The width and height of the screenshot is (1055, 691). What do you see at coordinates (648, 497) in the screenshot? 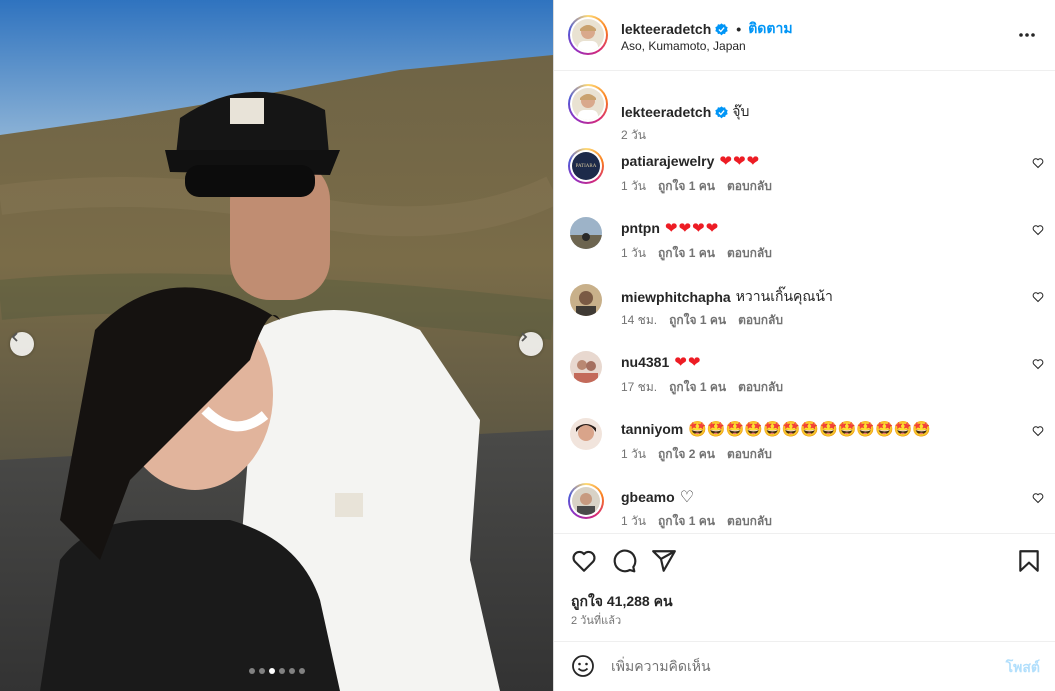
I see `comment-username: gbeamo` at bounding box center [648, 497].